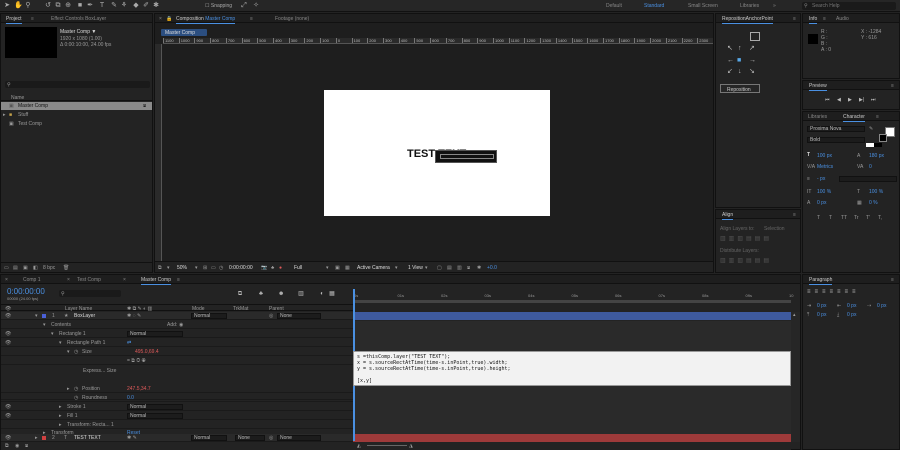 Image resolution: width=900 pixels, height=450 pixels. Describe the element at coordinates (359, 446) in the screenshot. I see `zoom-out-icon: ◭` at that location.